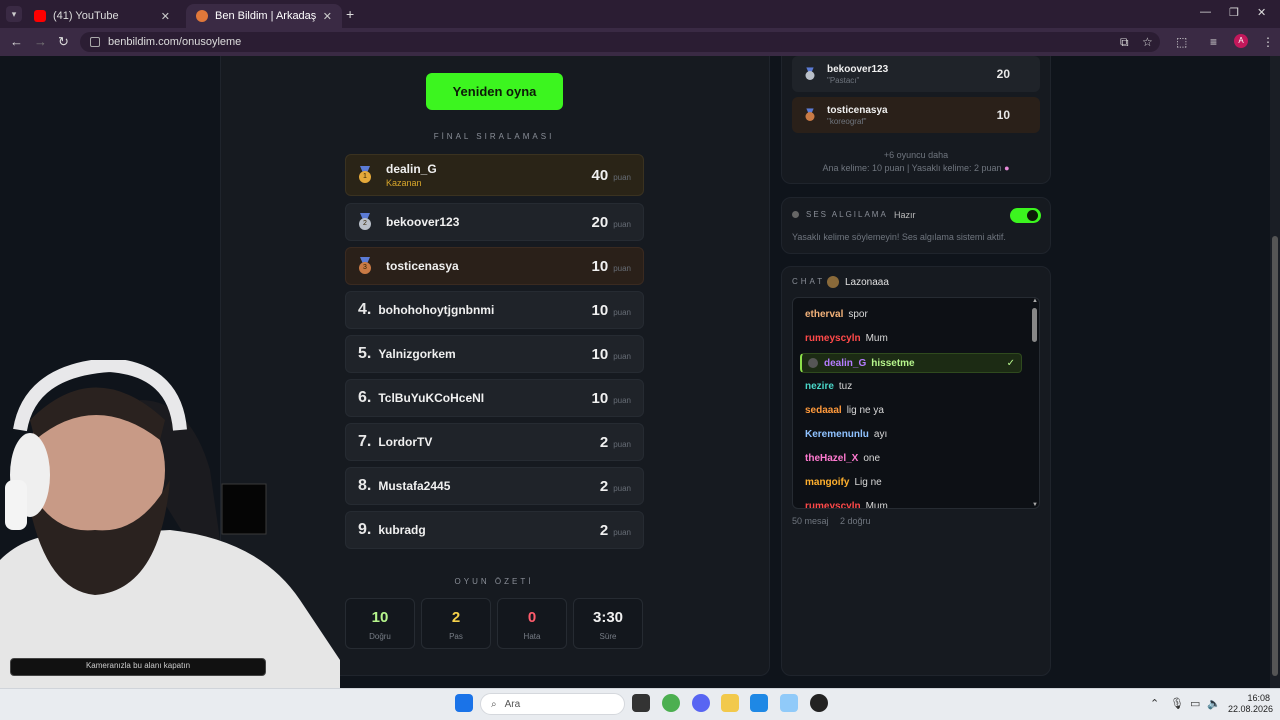 This screenshot has height=720, width=1280. Describe the element at coordinates (365, 353) in the screenshot. I see `rank-number: 5.` at that location.